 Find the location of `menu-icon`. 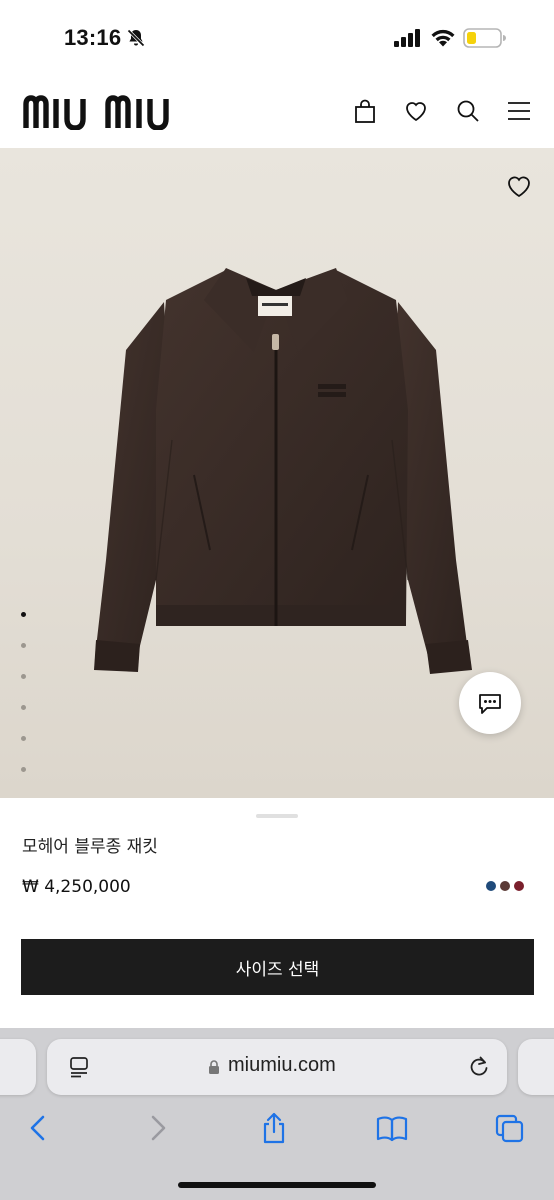

menu-icon is located at coordinates (519, 111).